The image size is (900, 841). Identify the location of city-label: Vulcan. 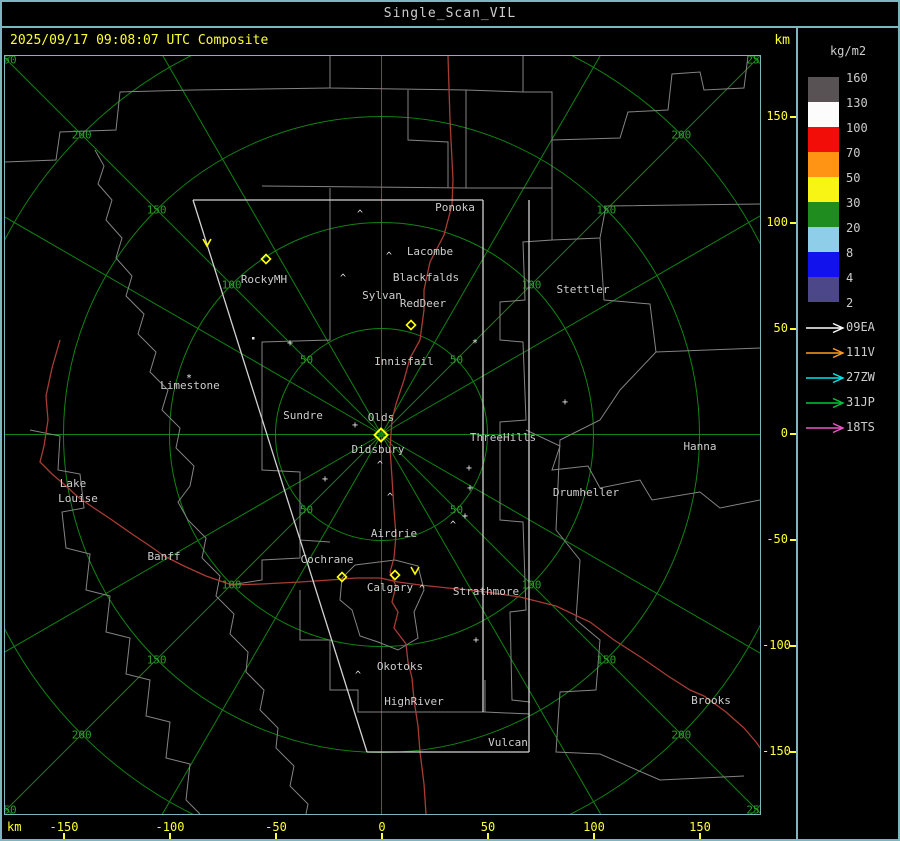
(508, 742).